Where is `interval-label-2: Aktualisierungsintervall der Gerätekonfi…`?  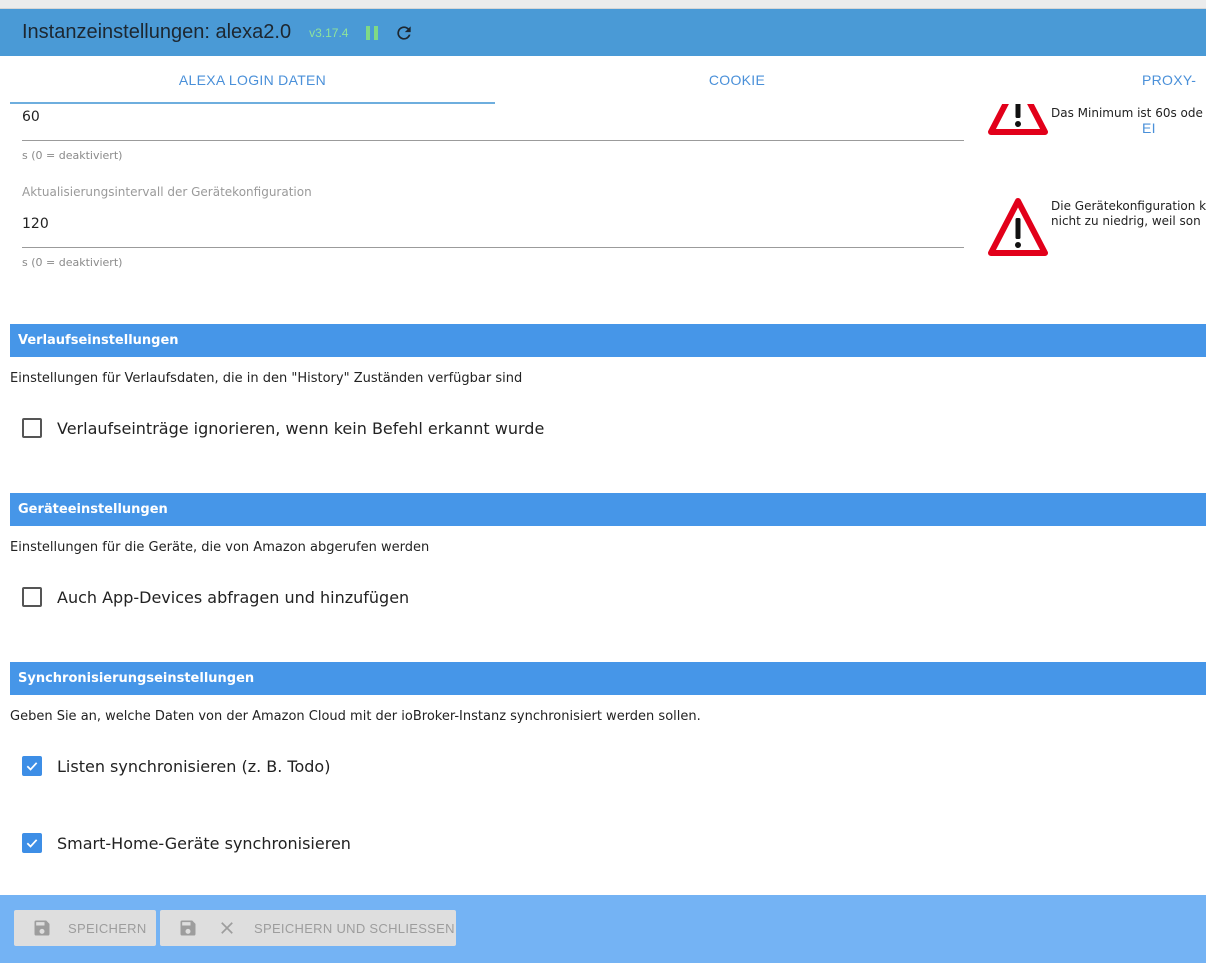
interval-label-2: Aktualisierungsintervall der Gerätekonfi… is located at coordinates (167, 192).